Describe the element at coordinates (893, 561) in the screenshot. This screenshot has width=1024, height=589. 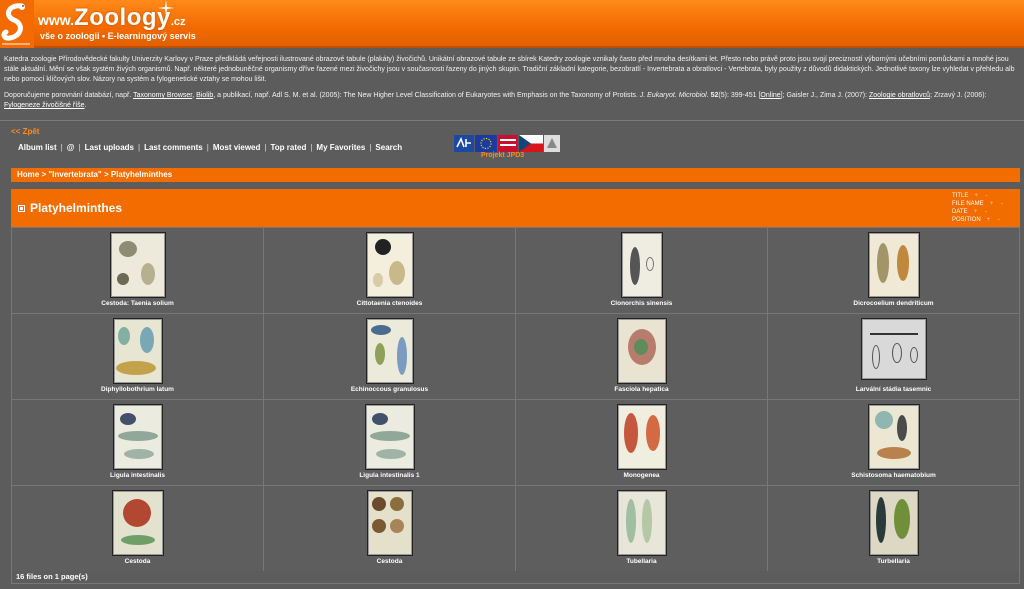
I see `thumbnail-caption: Turbellaria` at that location.